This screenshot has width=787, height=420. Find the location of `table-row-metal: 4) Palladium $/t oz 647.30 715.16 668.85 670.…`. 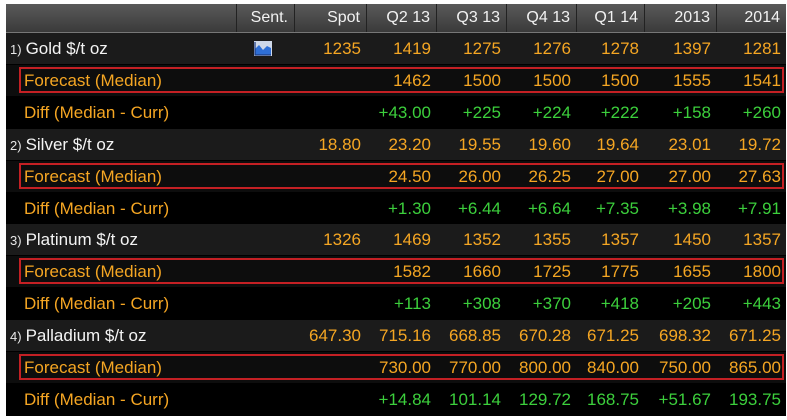

table-row-metal: 4) Palladium $/t oz 647.30 715.16 668.85 670.… is located at coordinates (396, 336).